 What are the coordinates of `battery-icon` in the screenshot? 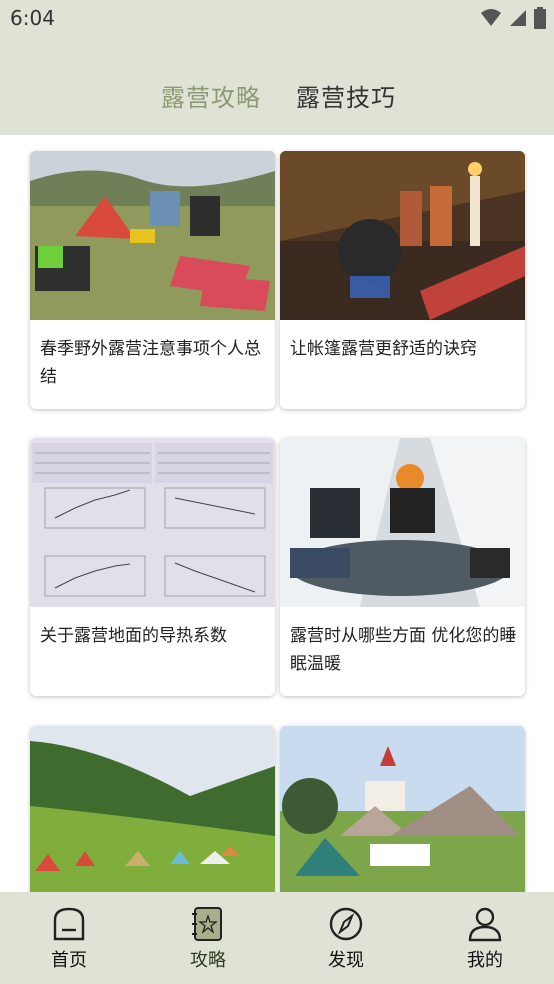 It's located at (540, 18).